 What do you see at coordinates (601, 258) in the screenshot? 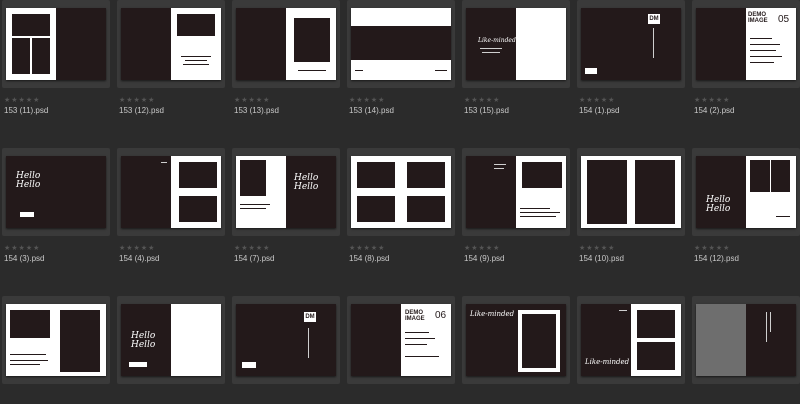
I see `file-name: 154 (10).psd` at bounding box center [601, 258].